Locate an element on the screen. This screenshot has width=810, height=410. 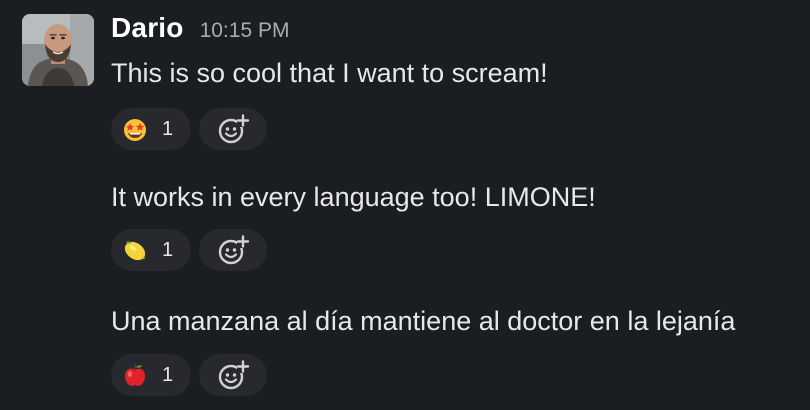
avatar is located at coordinates (58, 50).